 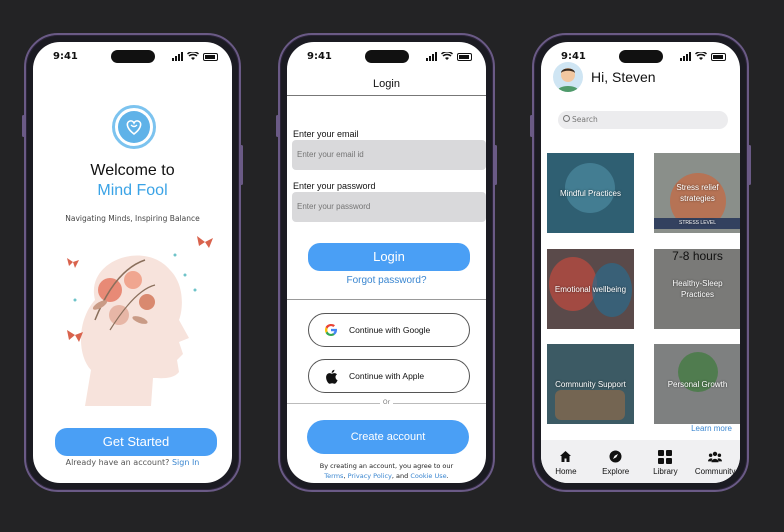 I want to click on tile-mindful-practices: Mindful Practices, so click(x=590, y=193).